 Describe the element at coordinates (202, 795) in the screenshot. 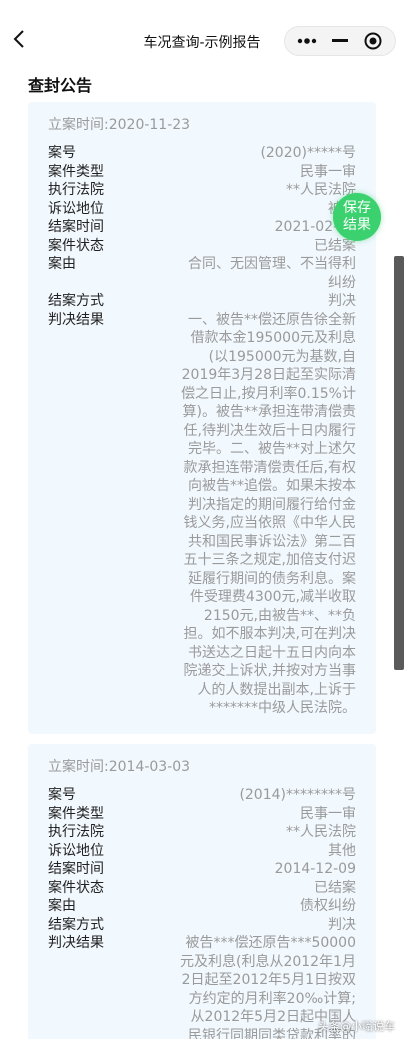

I see `row-case-number: 案号 (2014)********号` at that location.